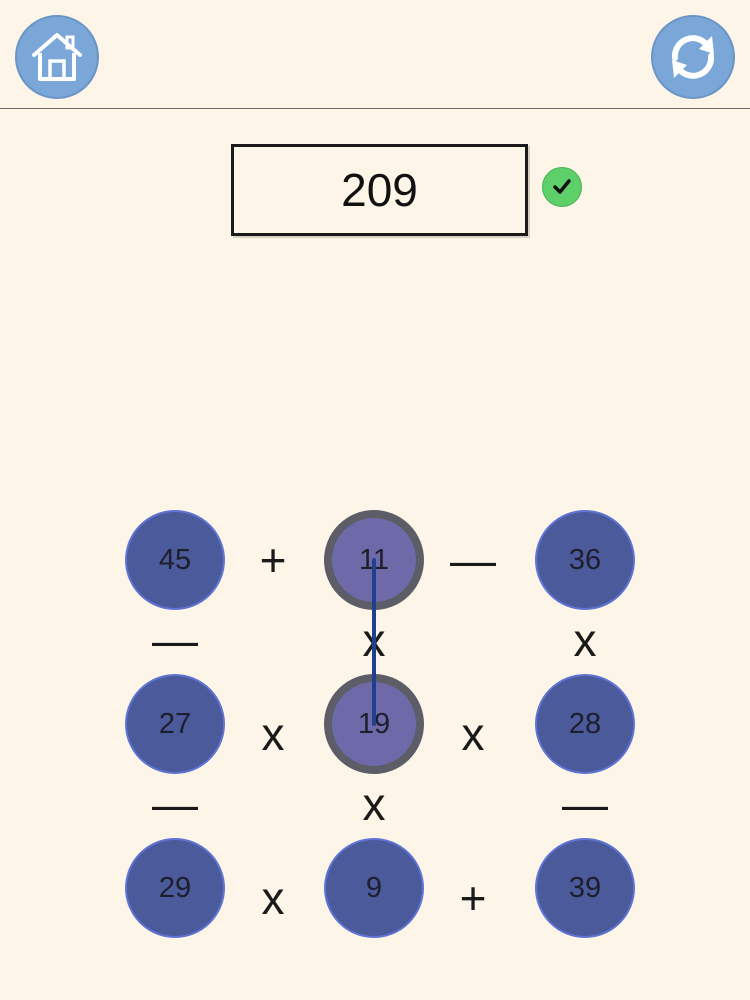 The height and width of the screenshot is (1000, 750). I want to click on cell-value: 19, so click(374, 723).